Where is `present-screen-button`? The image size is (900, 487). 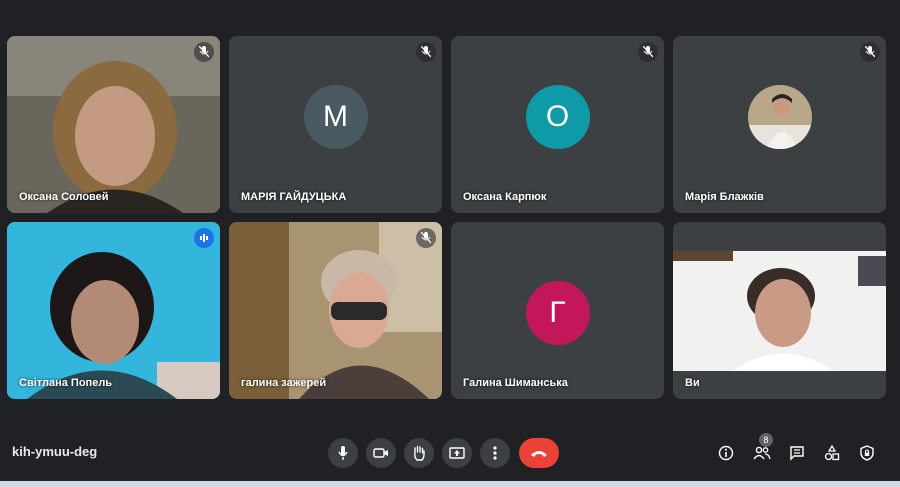 present-screen-button is located at coordinates (457, 453).